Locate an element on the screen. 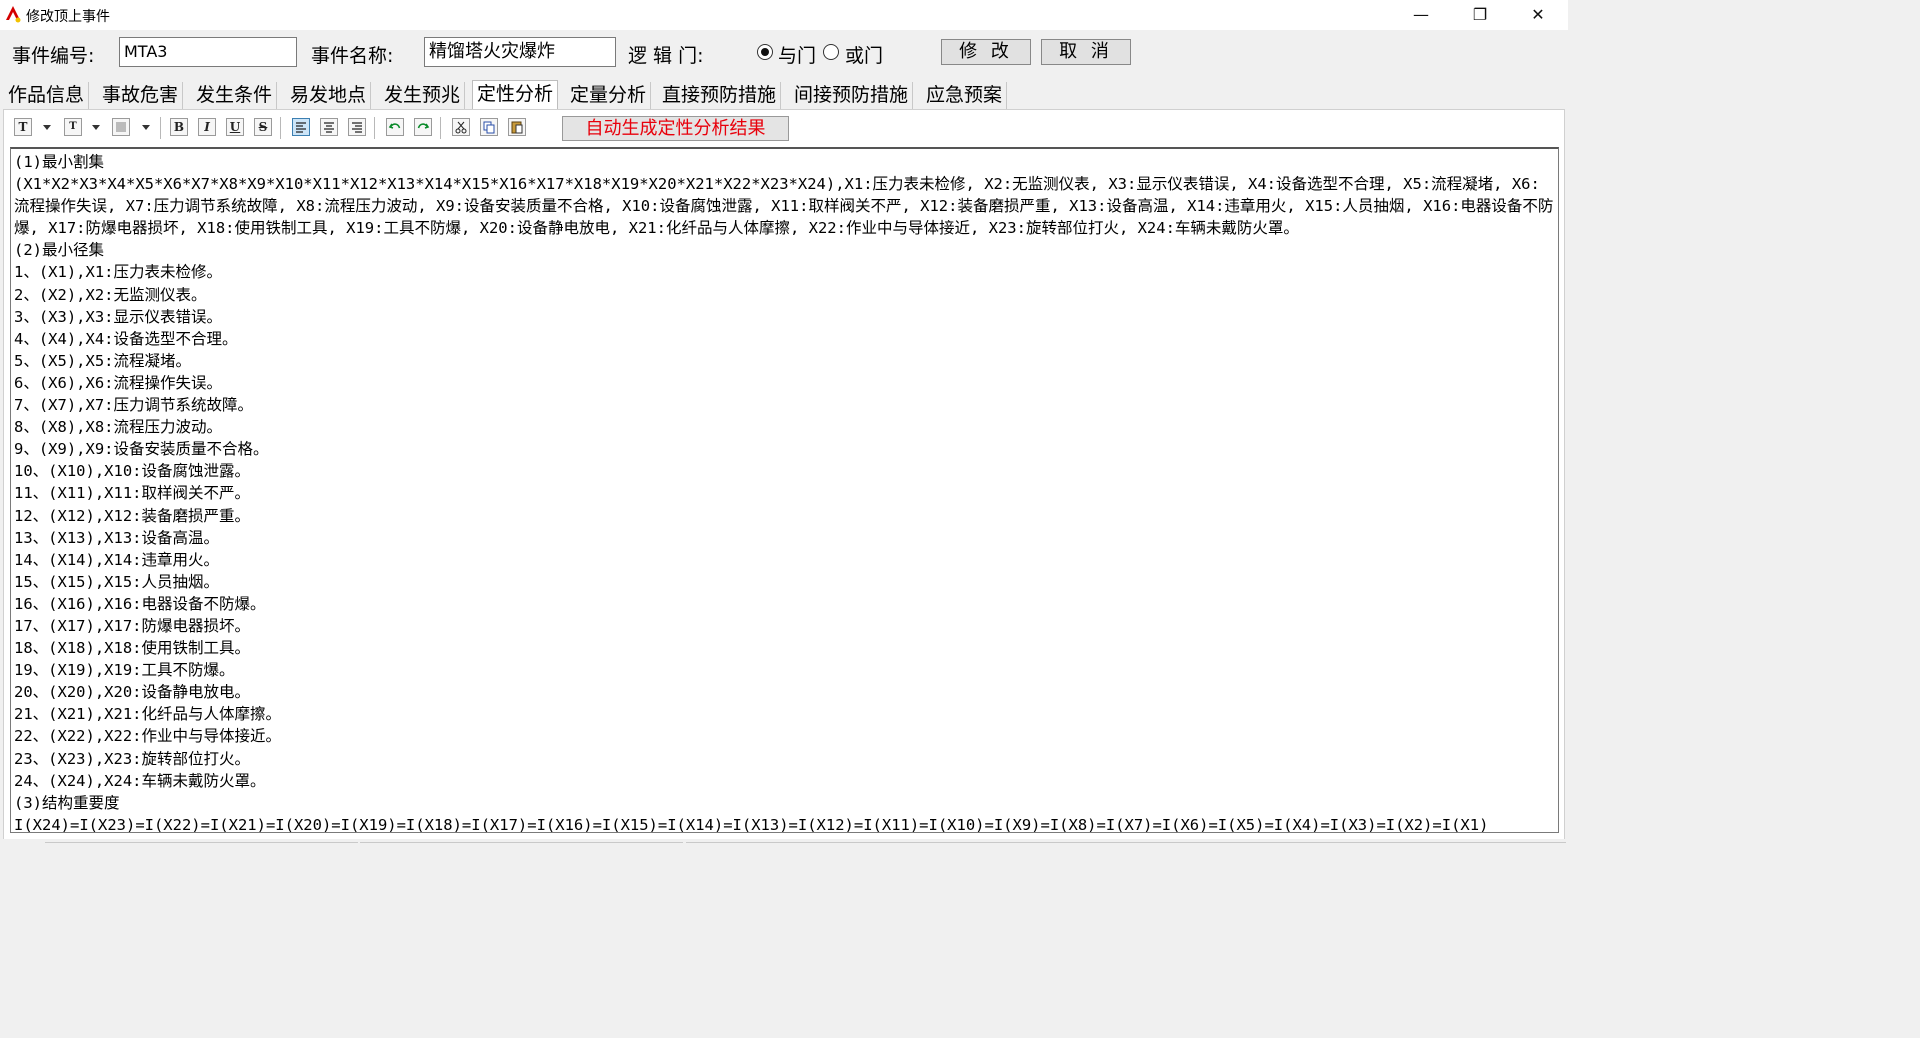  status-bar is located at coordinates (784, 843).